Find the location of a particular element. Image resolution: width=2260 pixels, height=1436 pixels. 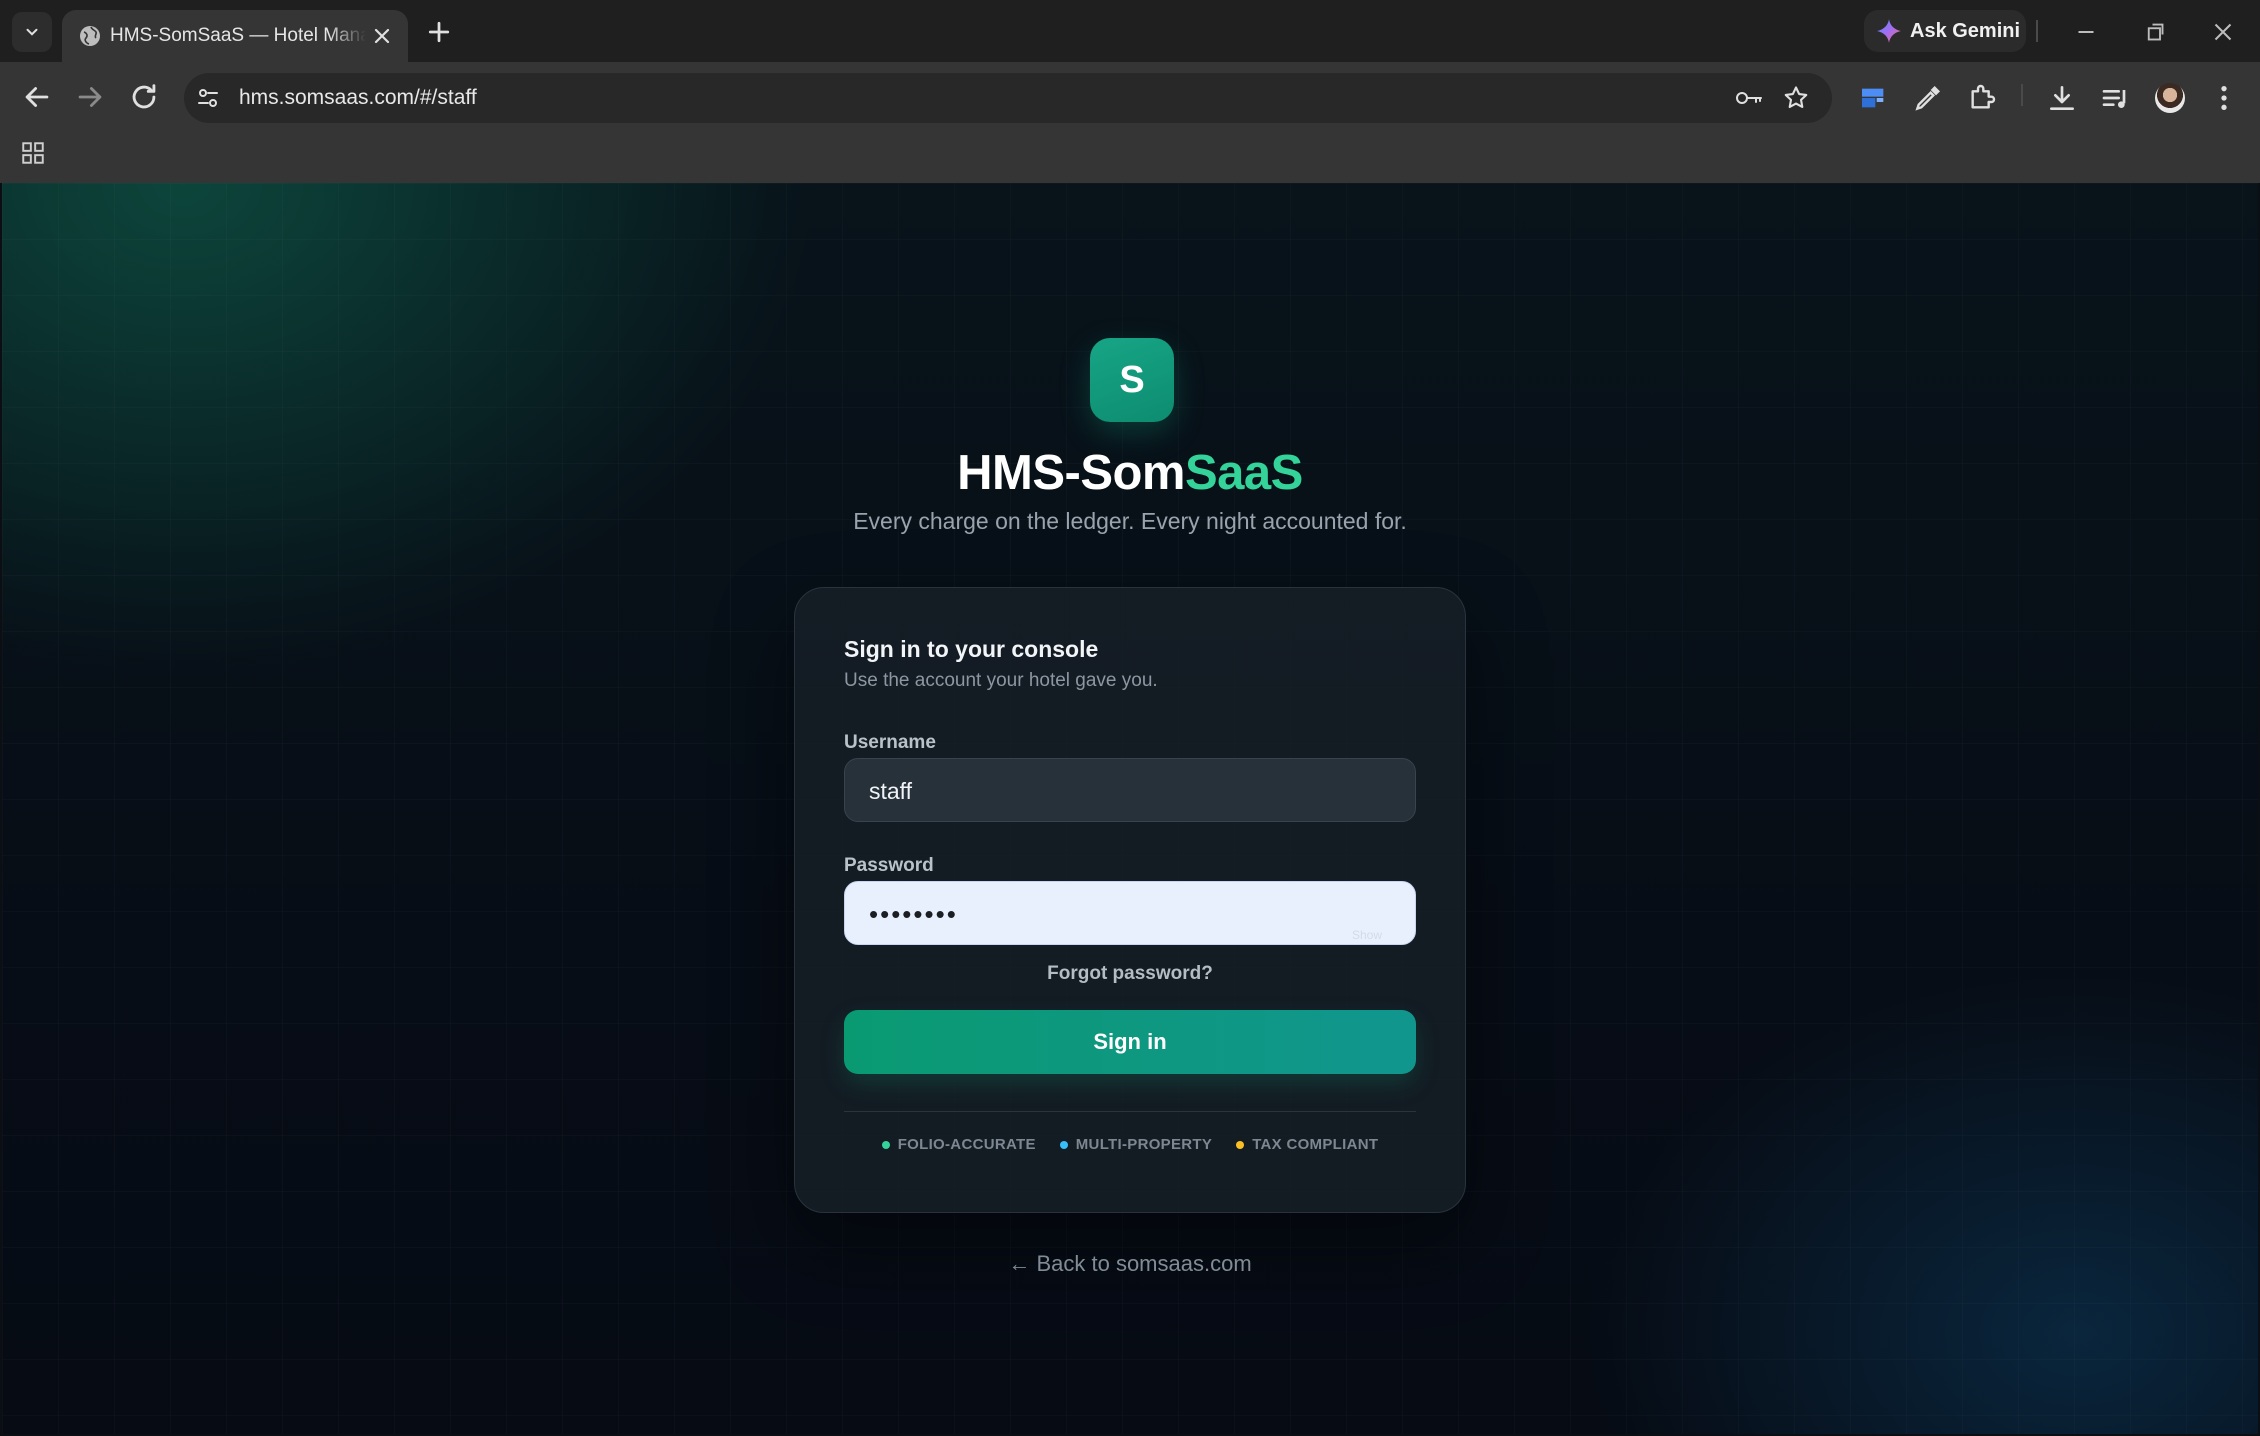

brand-name-primary: HMS-Som is located at coordinates (1071, 473).